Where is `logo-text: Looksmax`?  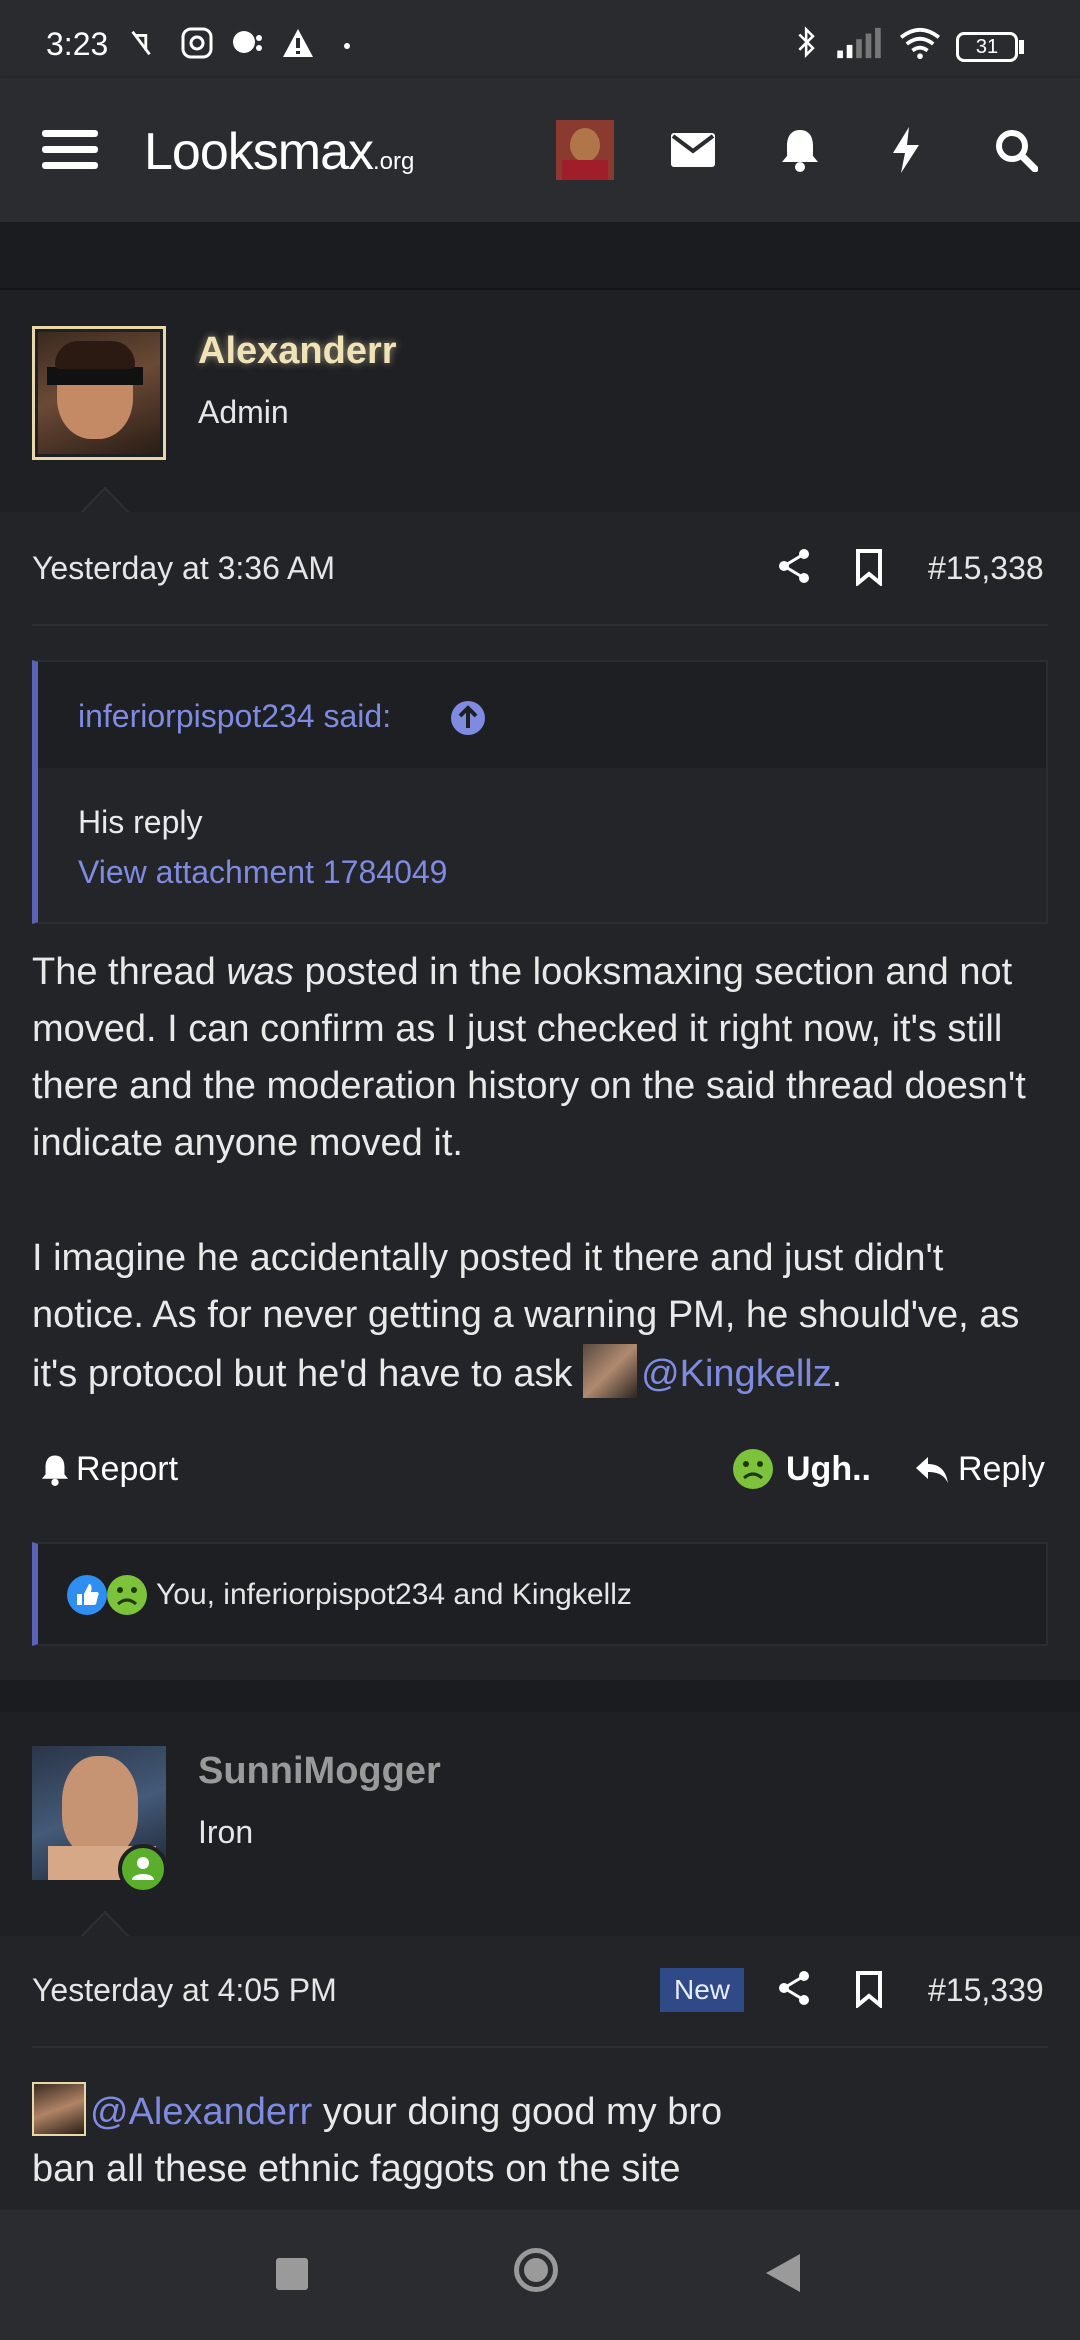
logo-text: Looksmax is located at coordinates (259, 152).